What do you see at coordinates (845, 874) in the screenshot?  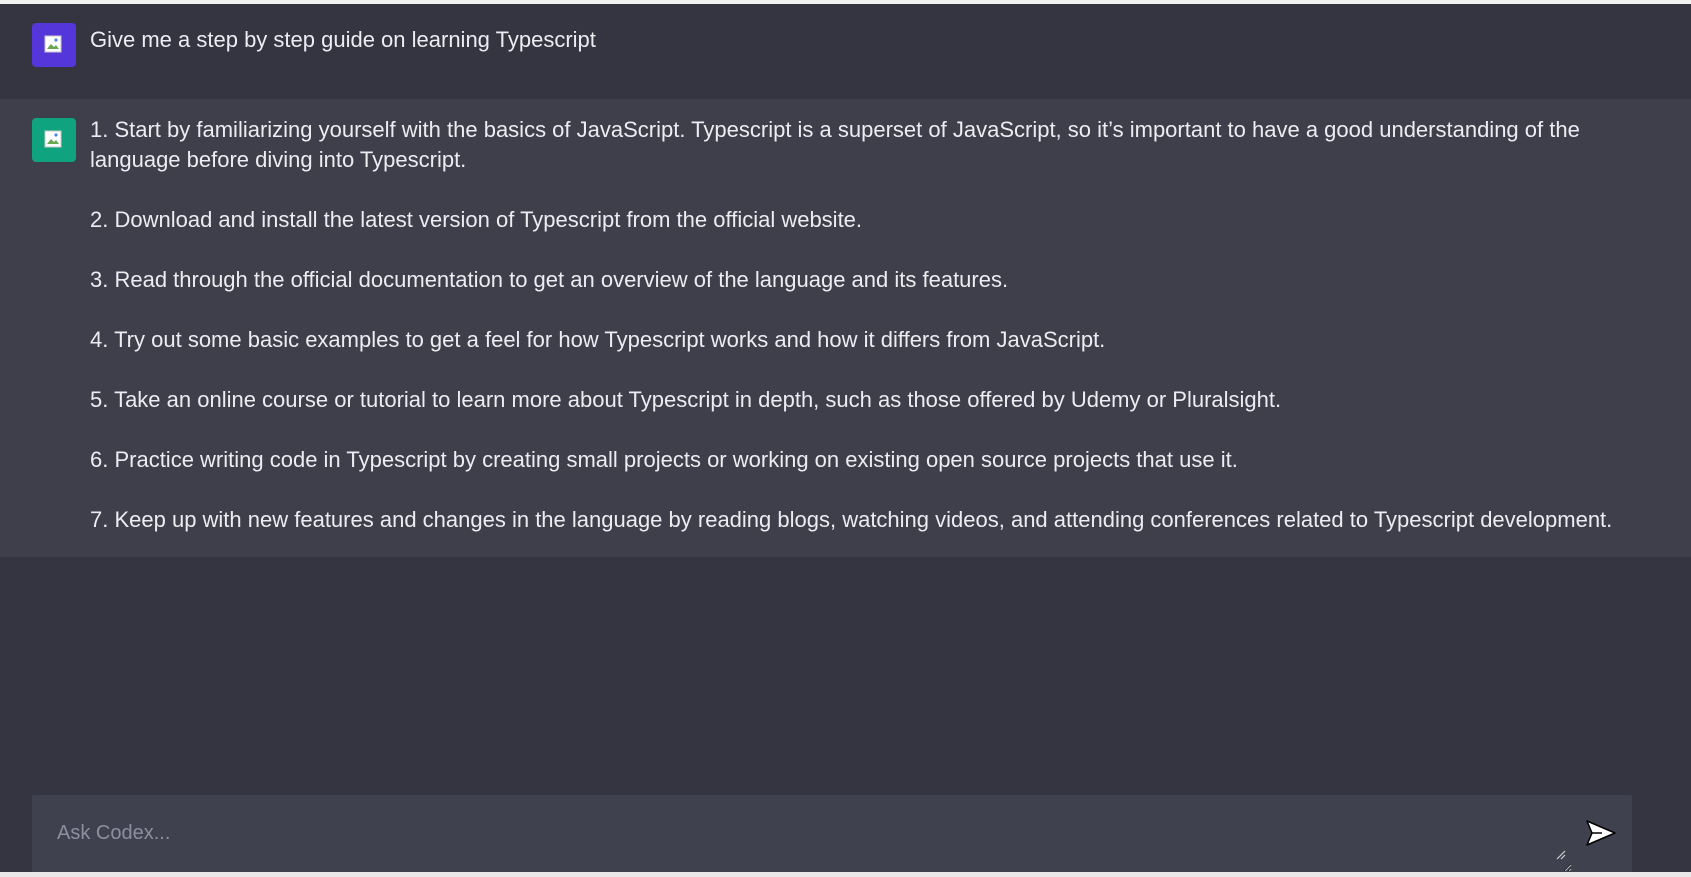 I see `window-bottom-edge` at bounding box center [845, 874].